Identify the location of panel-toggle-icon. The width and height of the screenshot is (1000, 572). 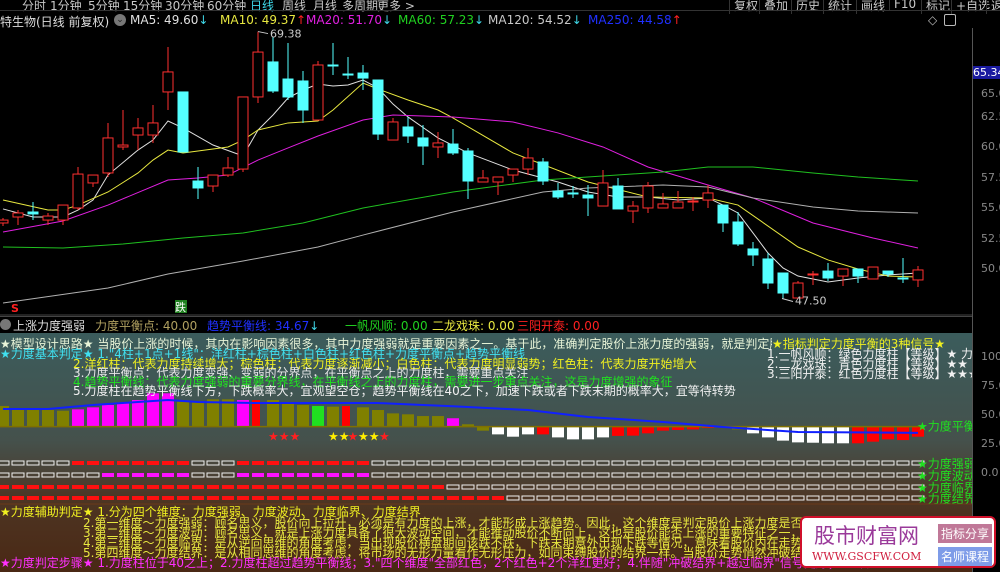
(950, 20).